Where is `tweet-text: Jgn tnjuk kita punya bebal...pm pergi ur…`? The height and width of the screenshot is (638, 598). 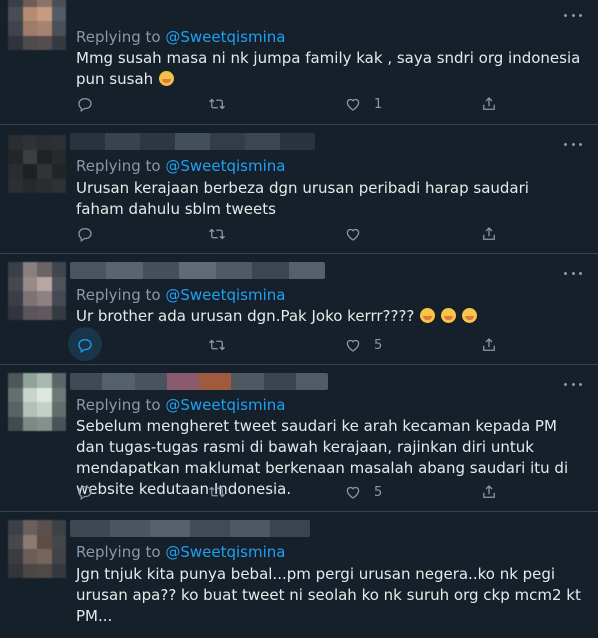
tweet-text: Jgn tnjuk kita punya bebal...pm pergi ur… is located at coordinates (328, 595).